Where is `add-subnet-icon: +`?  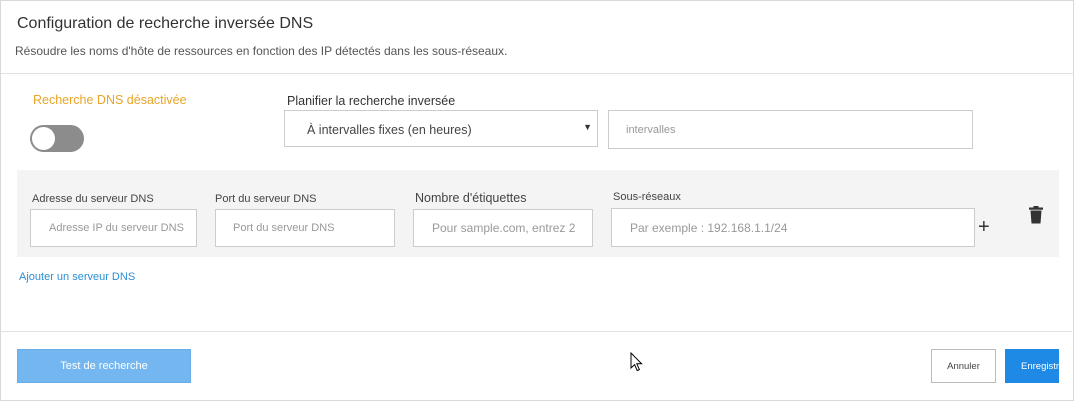
add-subnet-icon: + is located at coordinates (984, 227).